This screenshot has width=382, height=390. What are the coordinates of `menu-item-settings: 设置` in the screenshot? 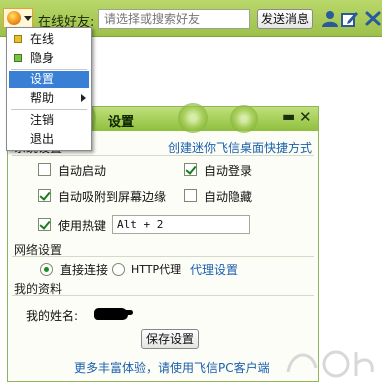 It's located at (49, 79).